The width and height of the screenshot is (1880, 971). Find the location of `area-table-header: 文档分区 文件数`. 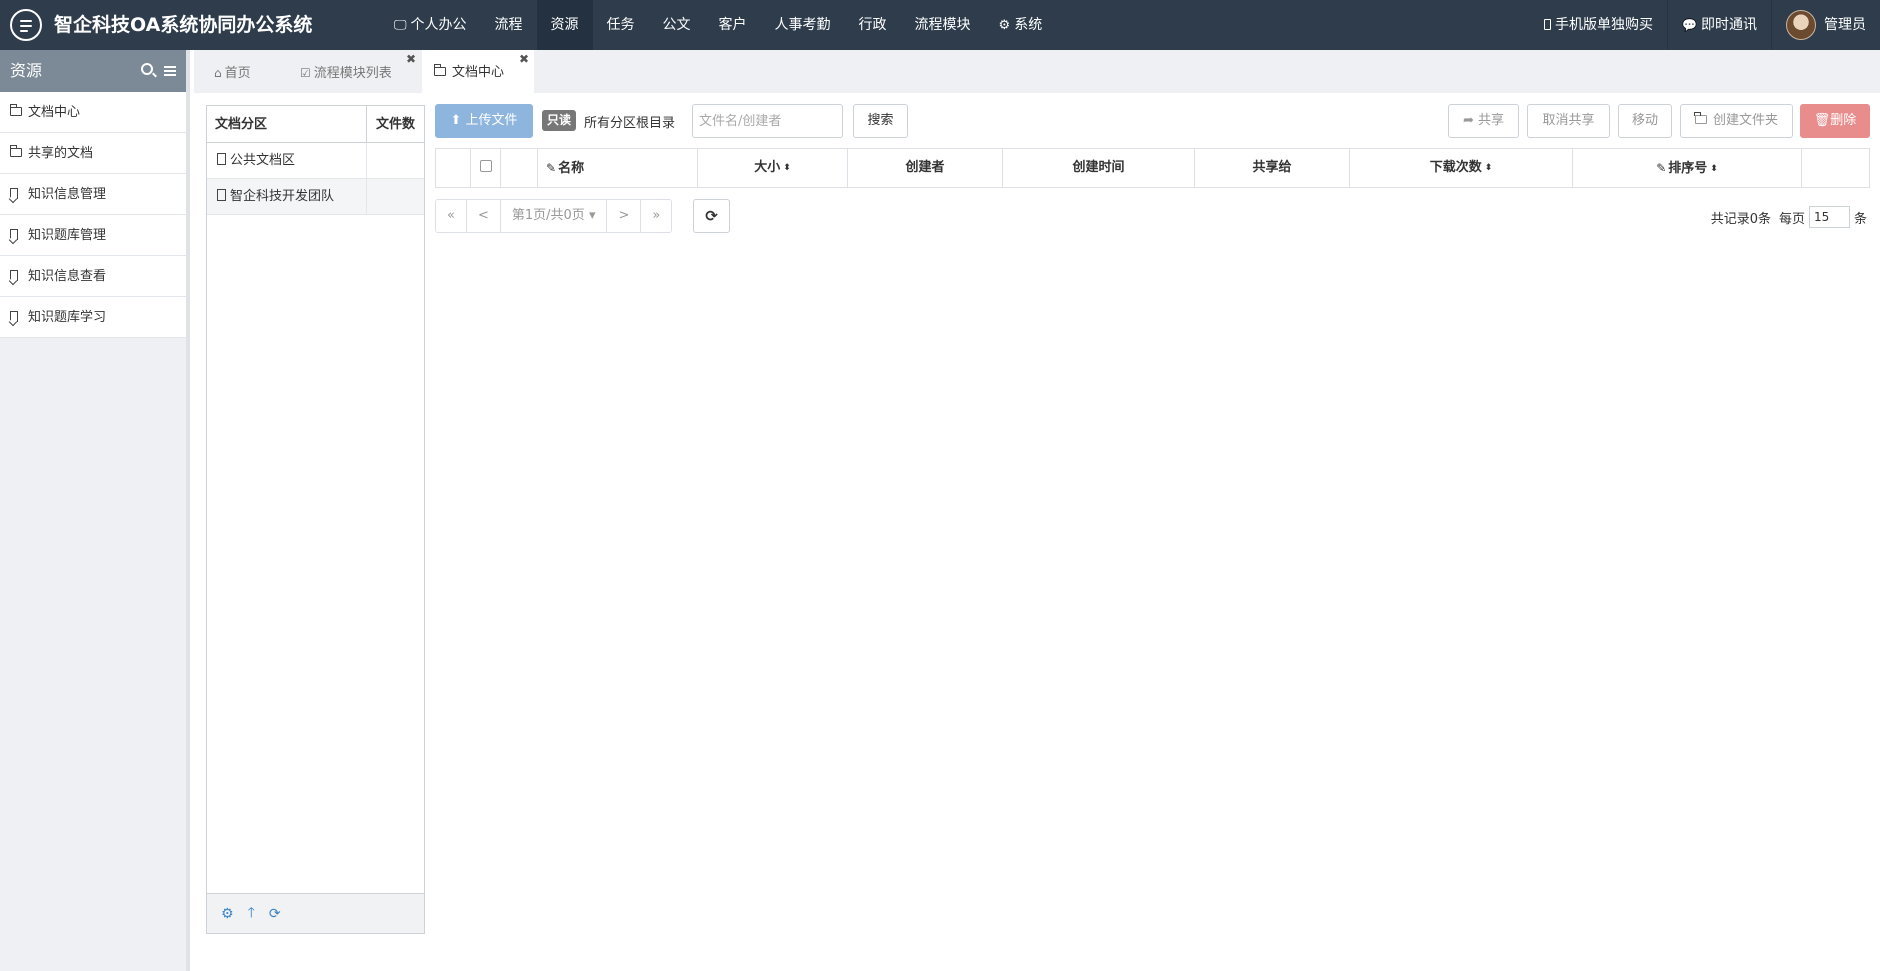

area-table-header: 文档分区 文件数 is located at coordinates (315, 124).